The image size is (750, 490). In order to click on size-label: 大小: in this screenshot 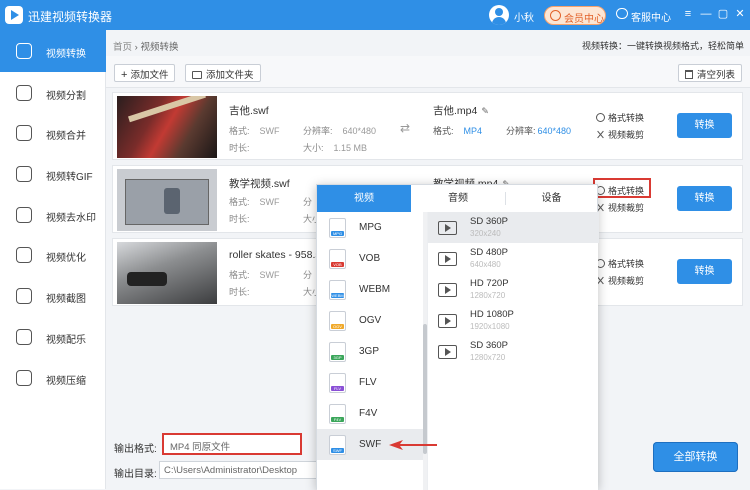, I will do `click(313, 148)`.